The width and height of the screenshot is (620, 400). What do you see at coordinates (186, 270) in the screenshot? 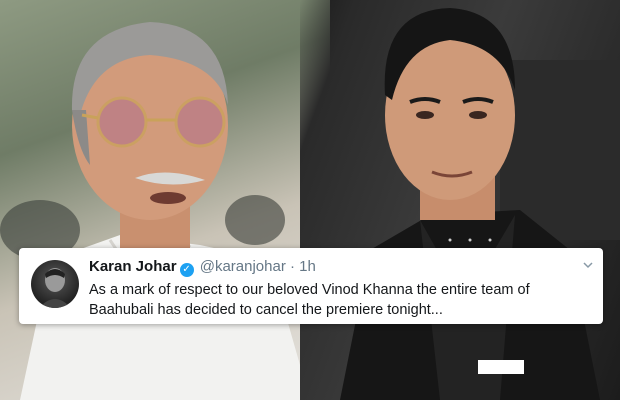
I see `verified-icon: ✓` at bounding box center [186, 270].